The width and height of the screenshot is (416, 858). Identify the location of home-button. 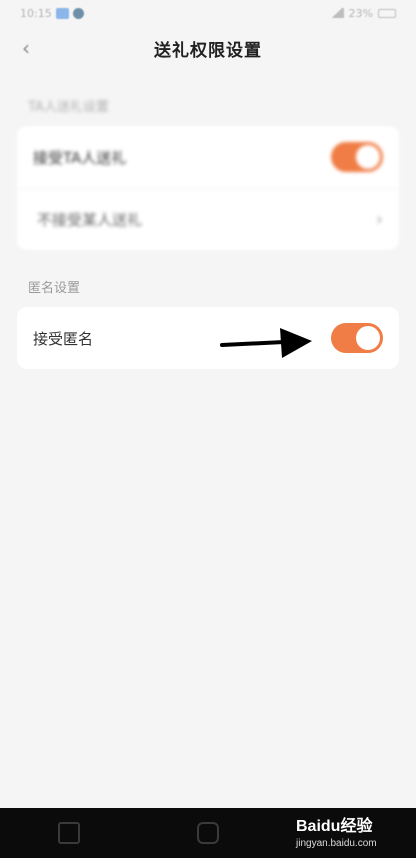
(207, 833).